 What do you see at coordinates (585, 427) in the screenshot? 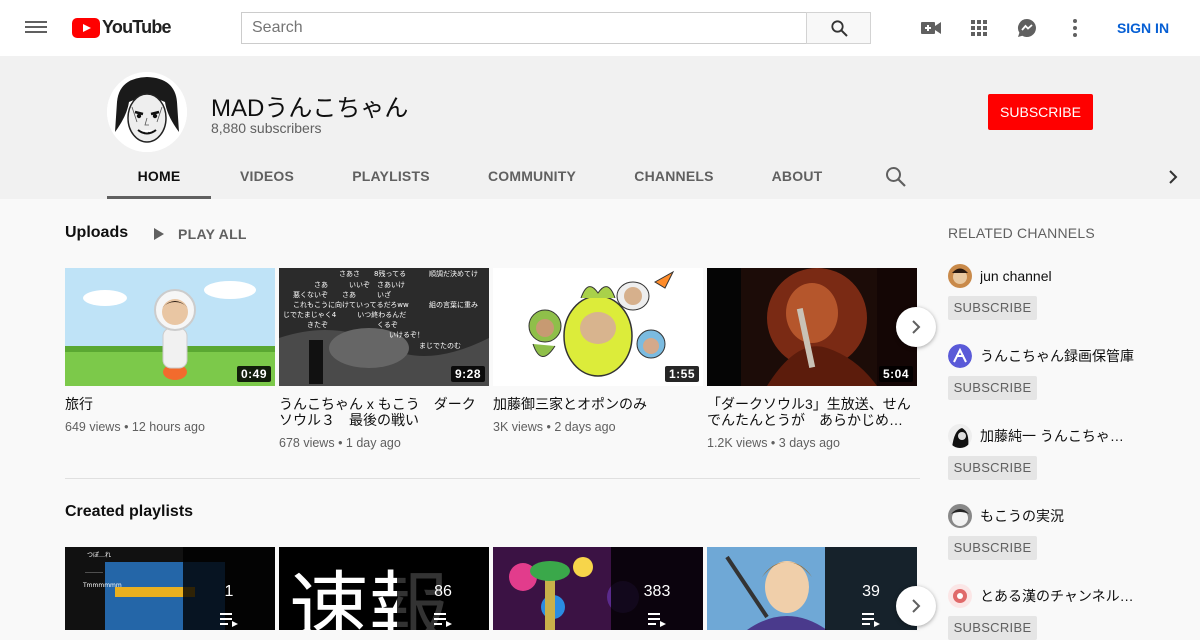
I see `upload-age: 2 days ago` at bounding box center [585, 427].